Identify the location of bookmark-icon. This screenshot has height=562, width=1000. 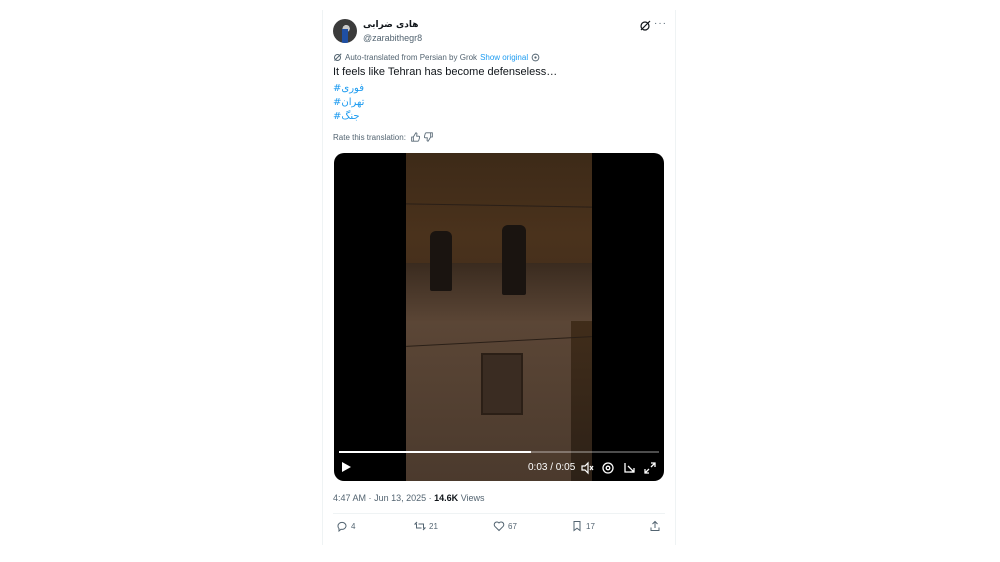
(577, 526).